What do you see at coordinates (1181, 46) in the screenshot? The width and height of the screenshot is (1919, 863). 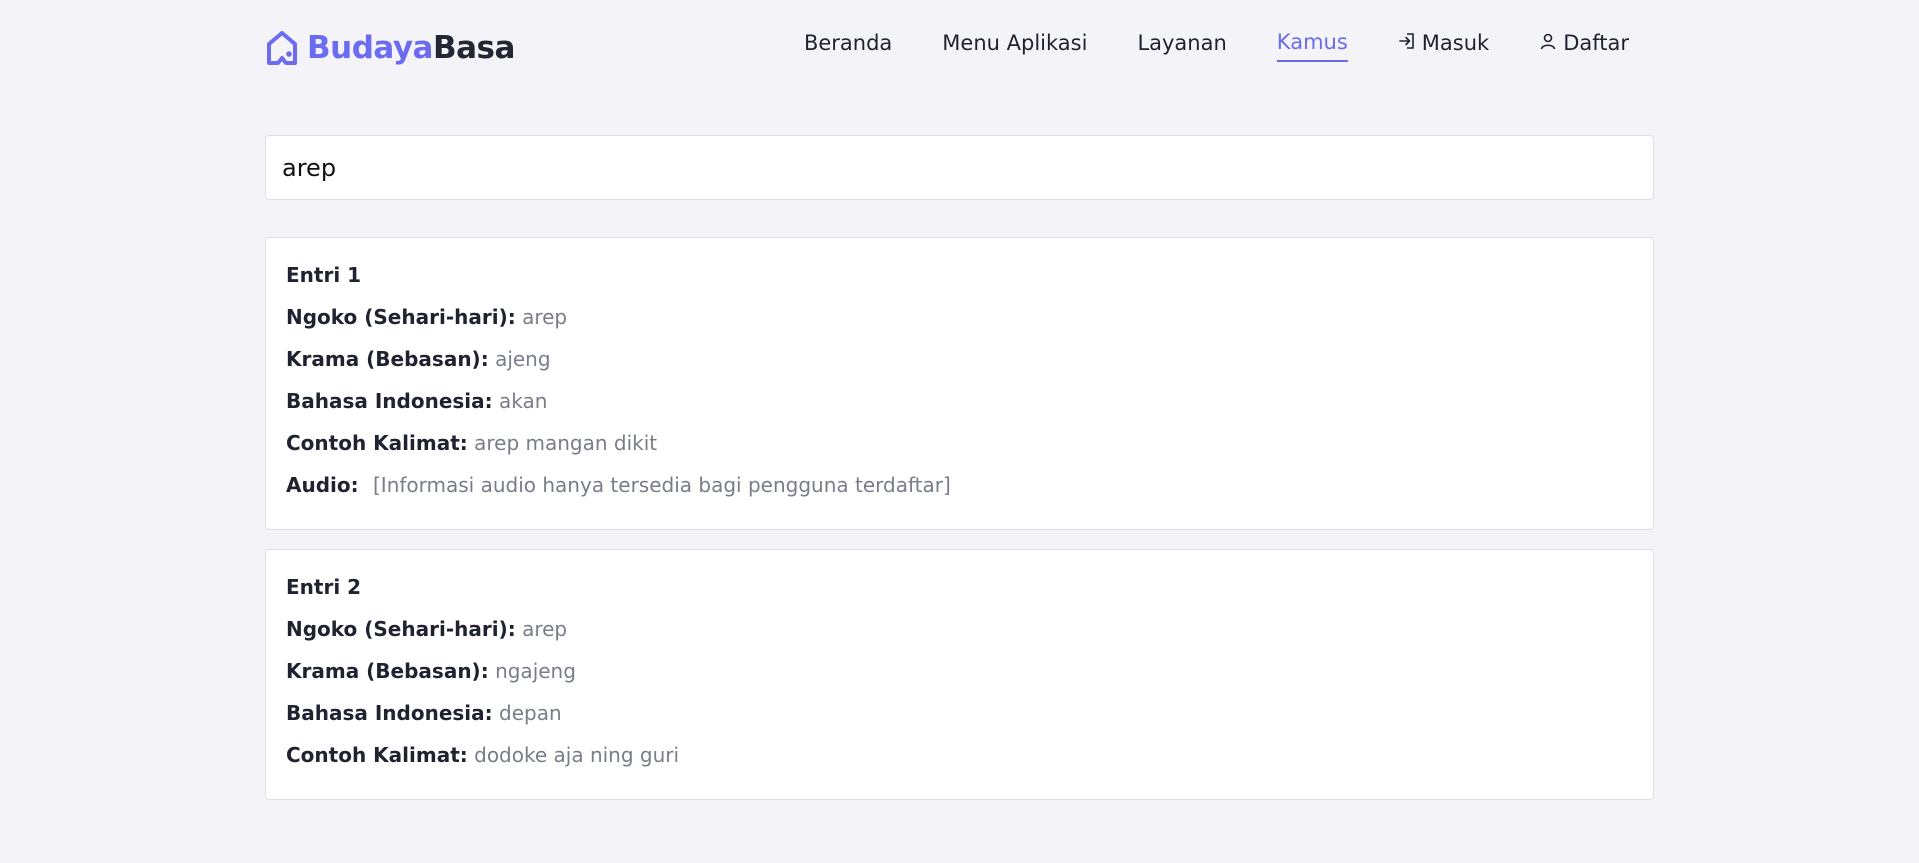 I see `nav-item-layanan: Layanan` at bounding box center [1181, 46].